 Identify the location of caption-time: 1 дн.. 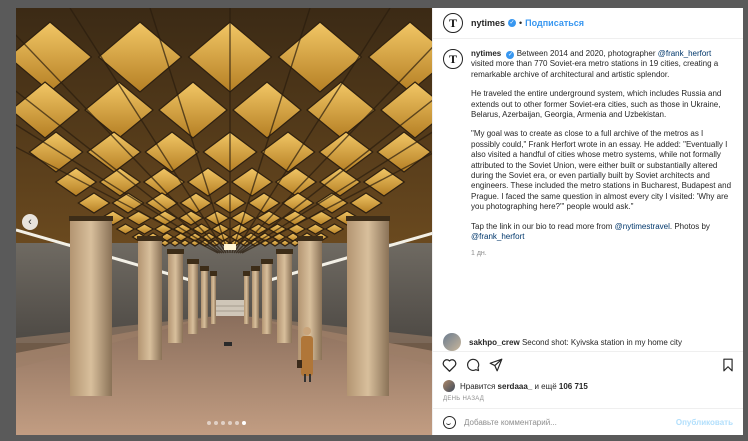
(479, 253).